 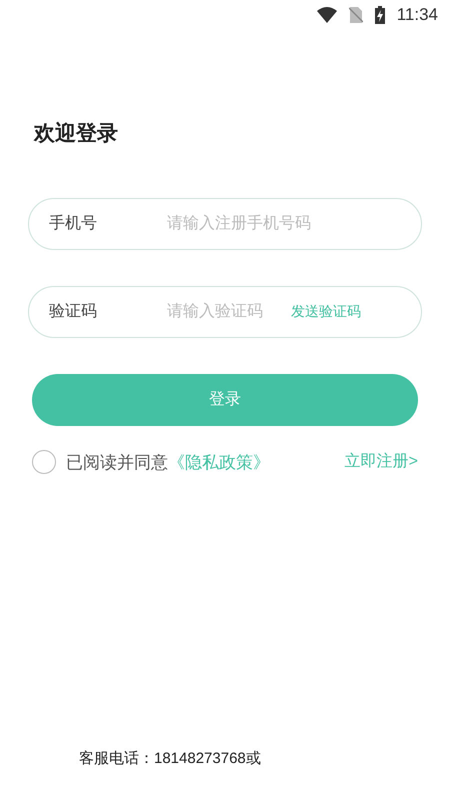 I want to click on field-label: 手机号, so click(x=73, y=224).